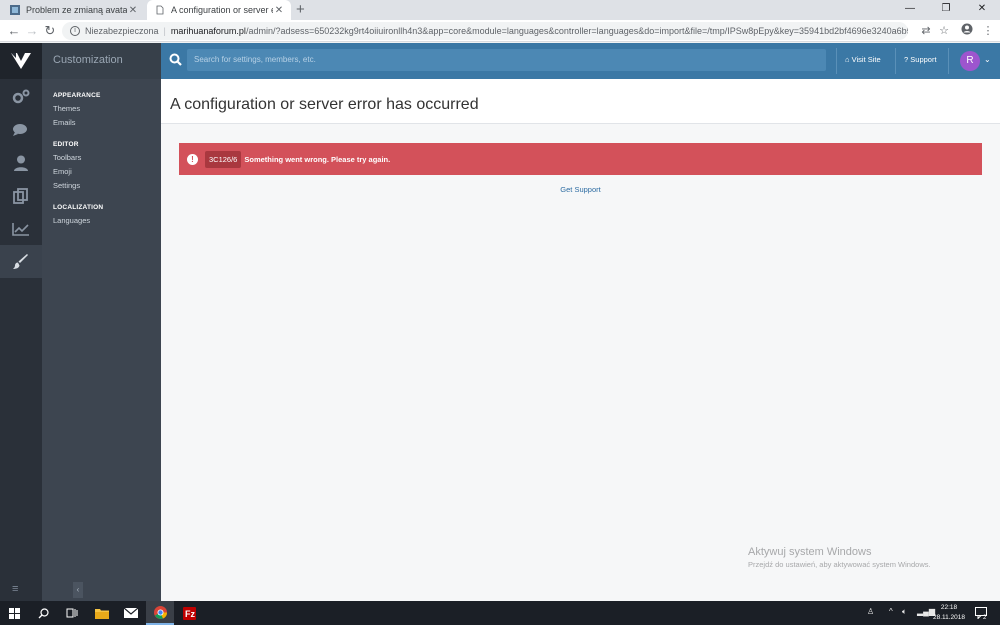 This screenshot has width=1000, height=625. I want to click on error-message: Something went wrong. Please try again., so click(317, 159).